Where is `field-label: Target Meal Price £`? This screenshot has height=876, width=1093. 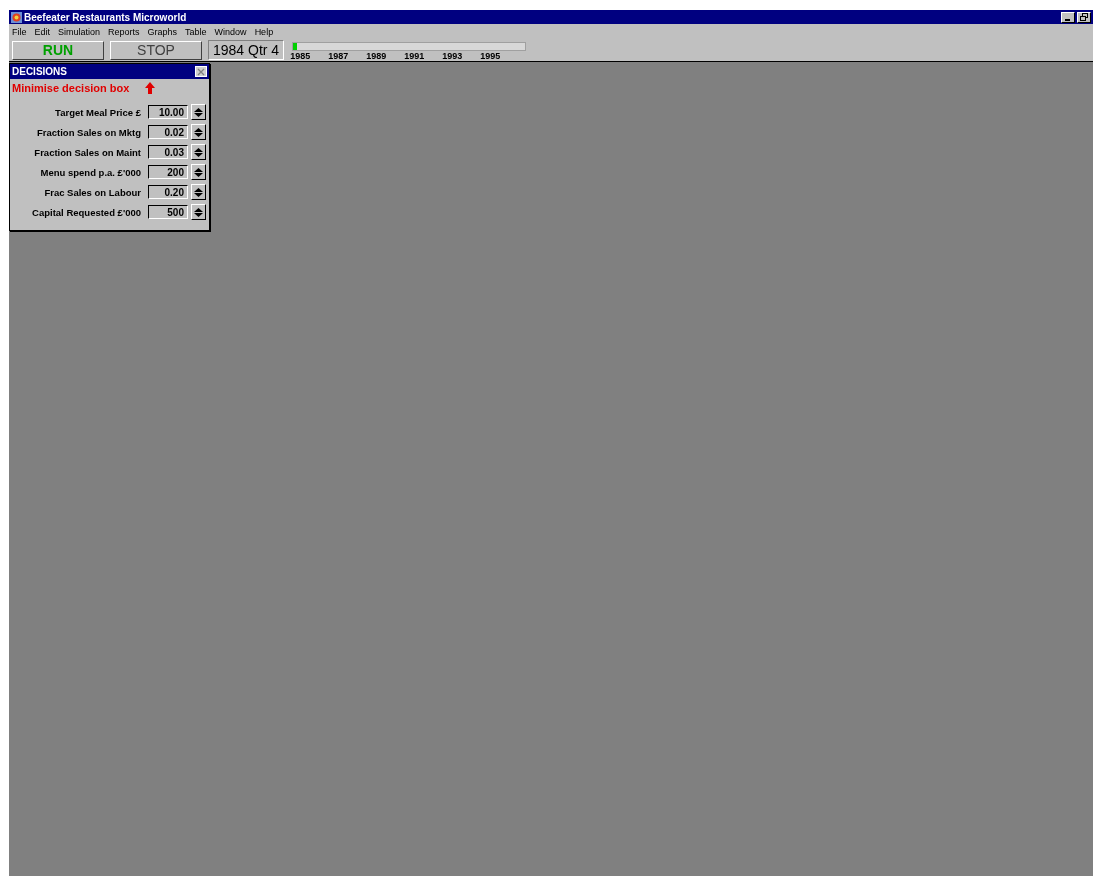 field-label: Target Meal Price £ is located at coordinates (98, 112).